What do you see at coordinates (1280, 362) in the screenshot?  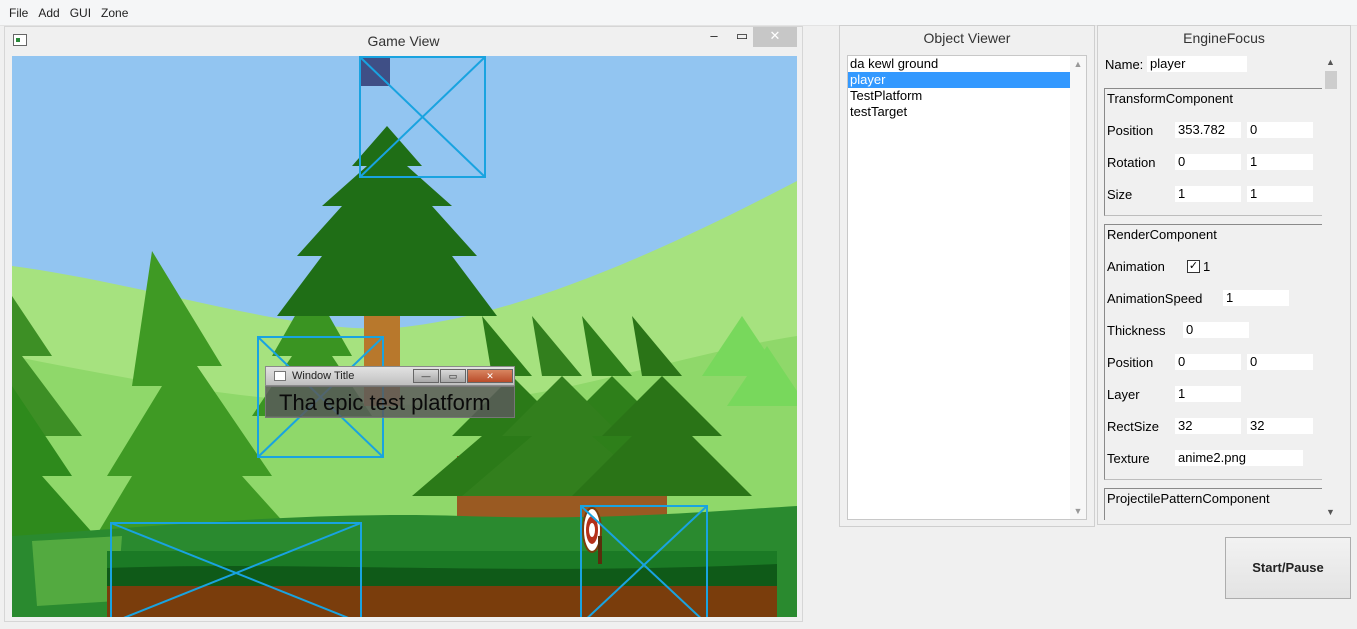 I see `render-position-y-field: 0` at bounding box center [1280, 362].